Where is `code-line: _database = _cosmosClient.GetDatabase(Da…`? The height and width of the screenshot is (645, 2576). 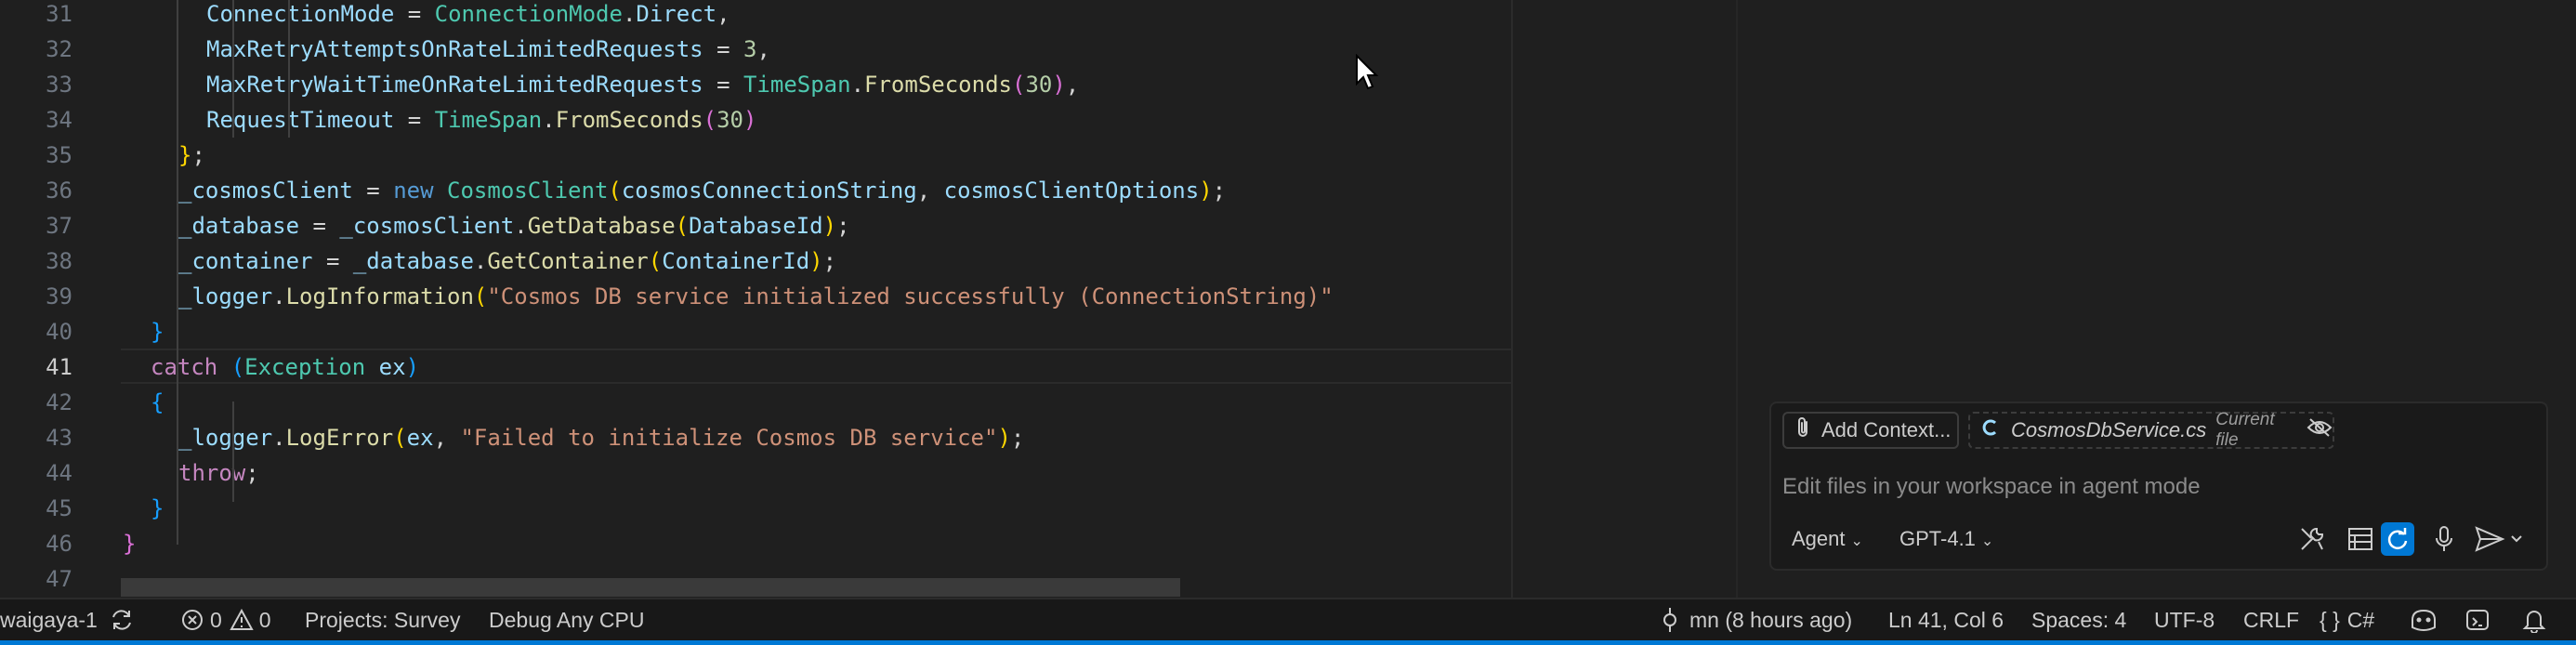 code-line: _database = _cosmosClient.GetDatabase(Da… is located at coordinates (514, 226).